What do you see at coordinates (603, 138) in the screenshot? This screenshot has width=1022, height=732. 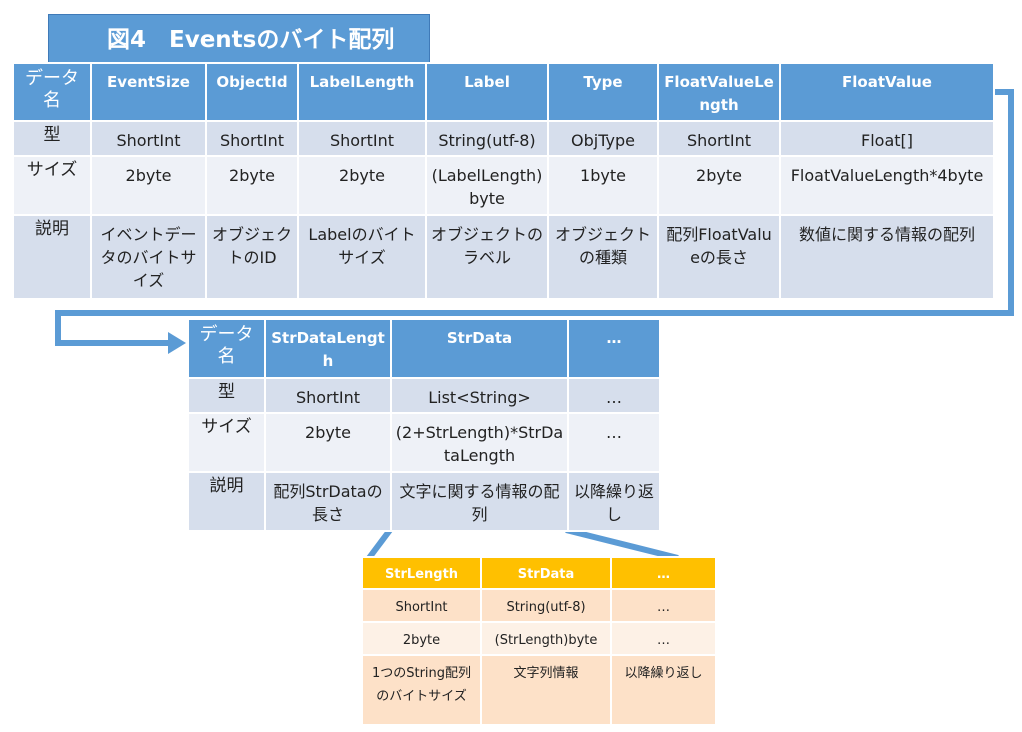 I see `table-cell: ObjType` at bounding box center [603, 138].